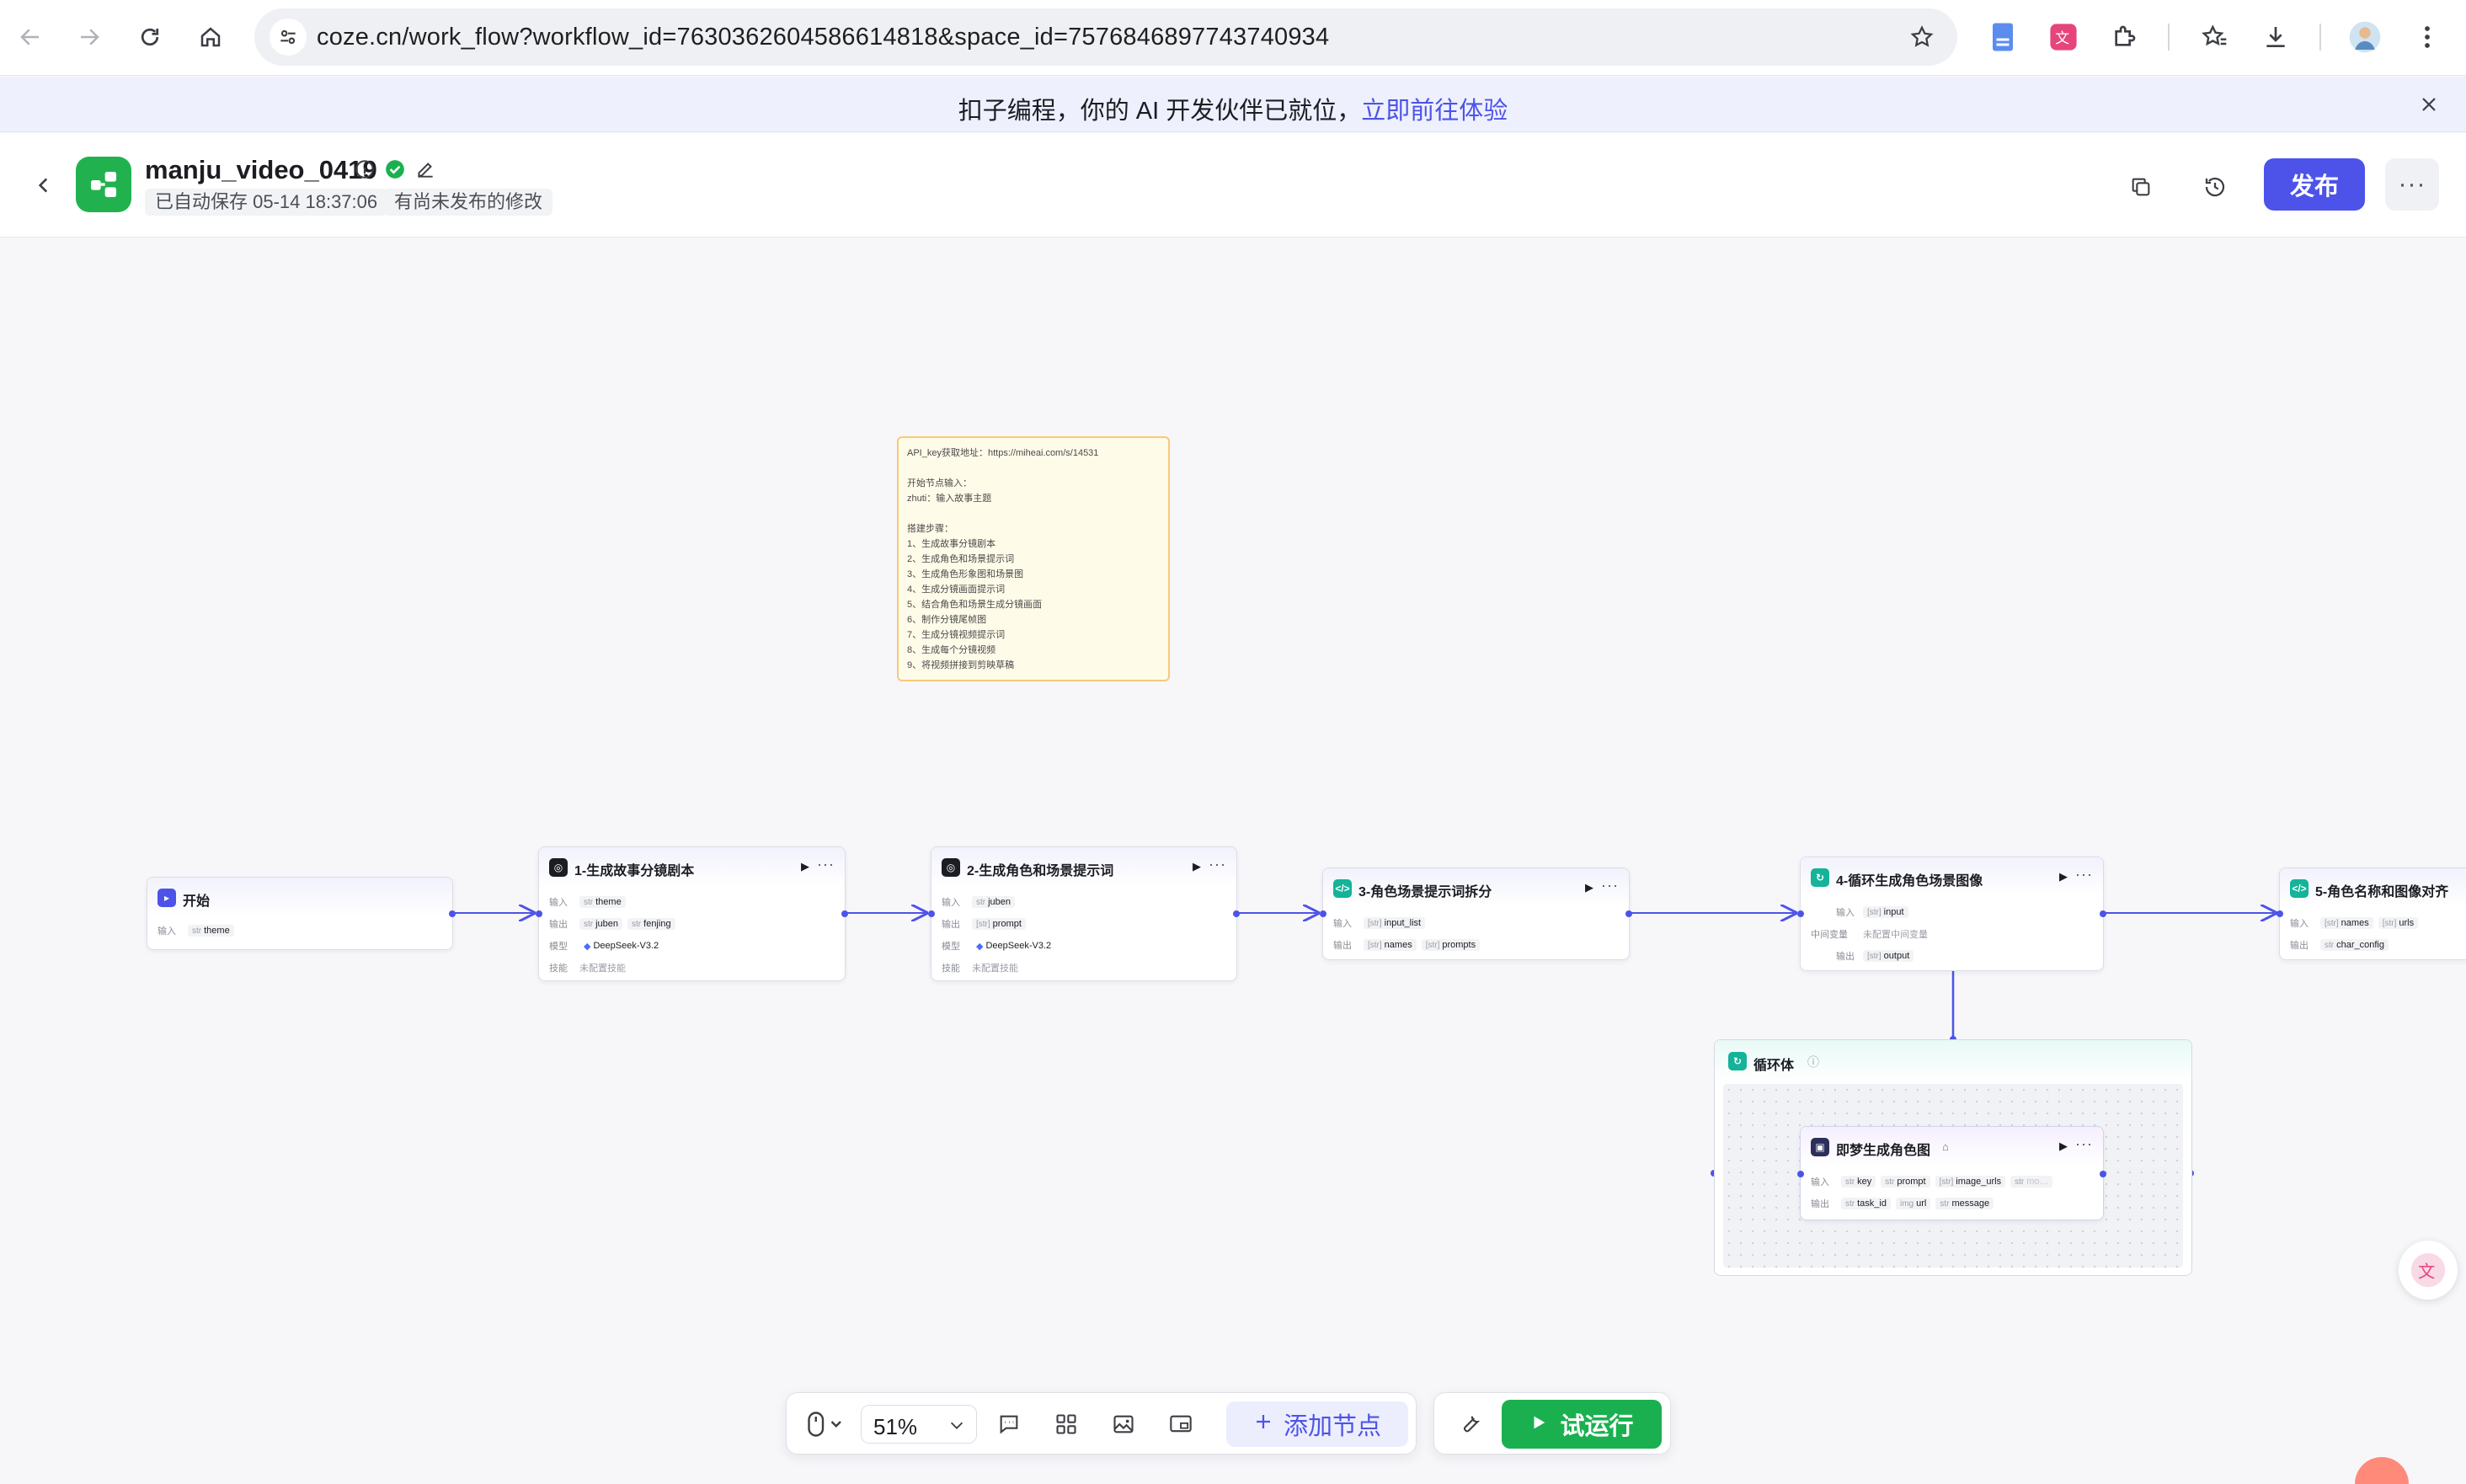 The width and height of the screenshot is (2466, 1484). What do you see at coordinates (365, 171) in the screenshot?
I see `info-icon` at bounding box center [365, 171].